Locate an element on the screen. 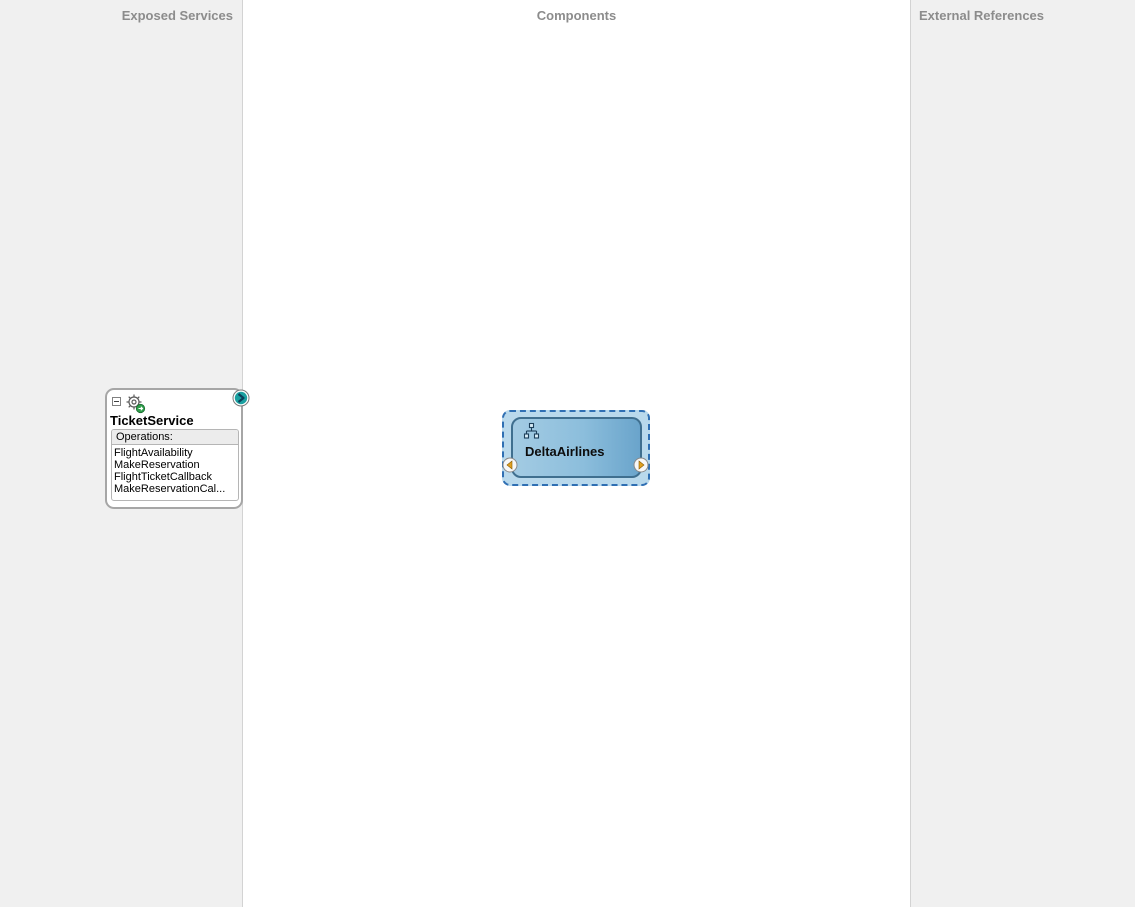 The image size is (1135, 907). service-name: TicketService is located at coordinates (152, 420).